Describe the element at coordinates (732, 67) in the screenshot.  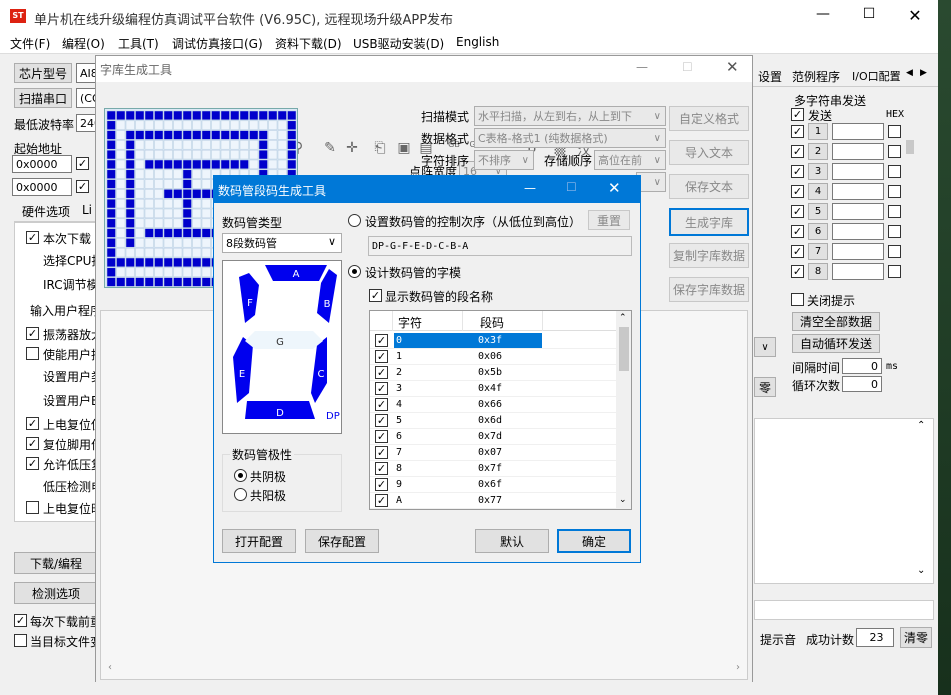
I see `font-gen-close-icon: ✕` at that location.